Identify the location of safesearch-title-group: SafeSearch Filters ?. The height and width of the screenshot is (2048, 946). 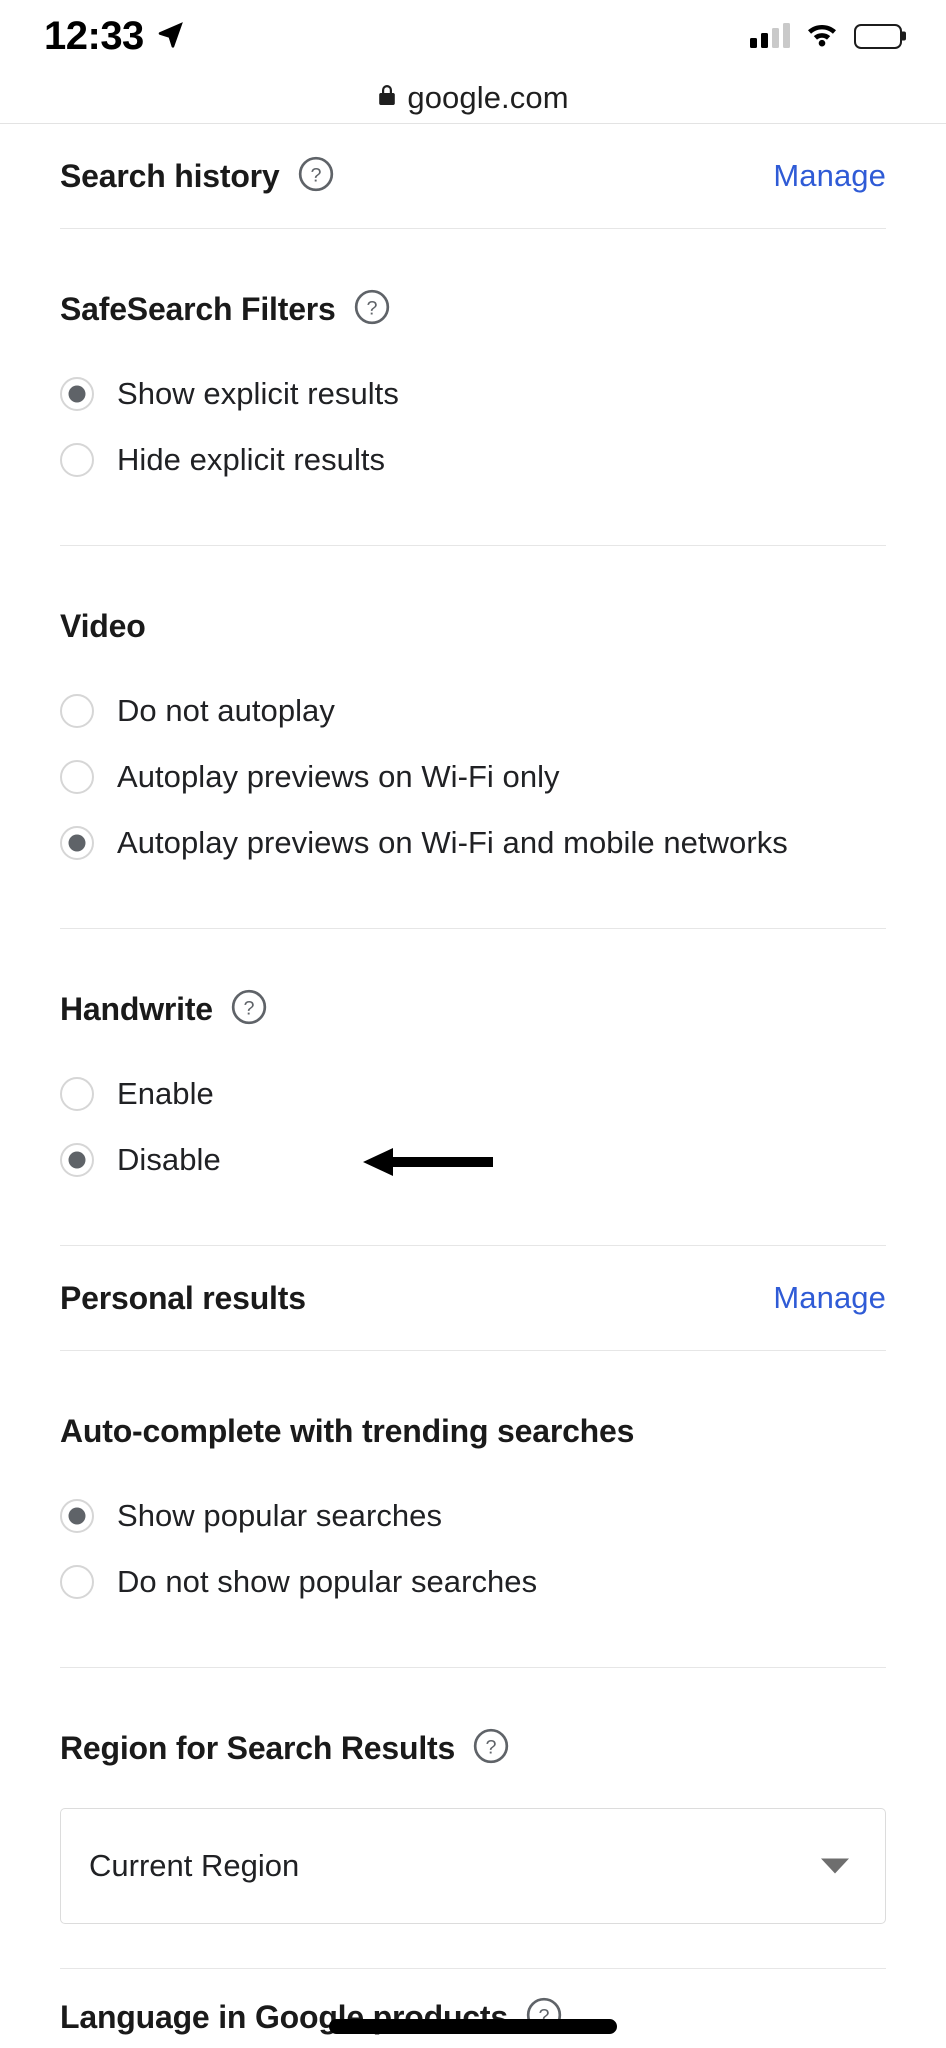
(225, 309).